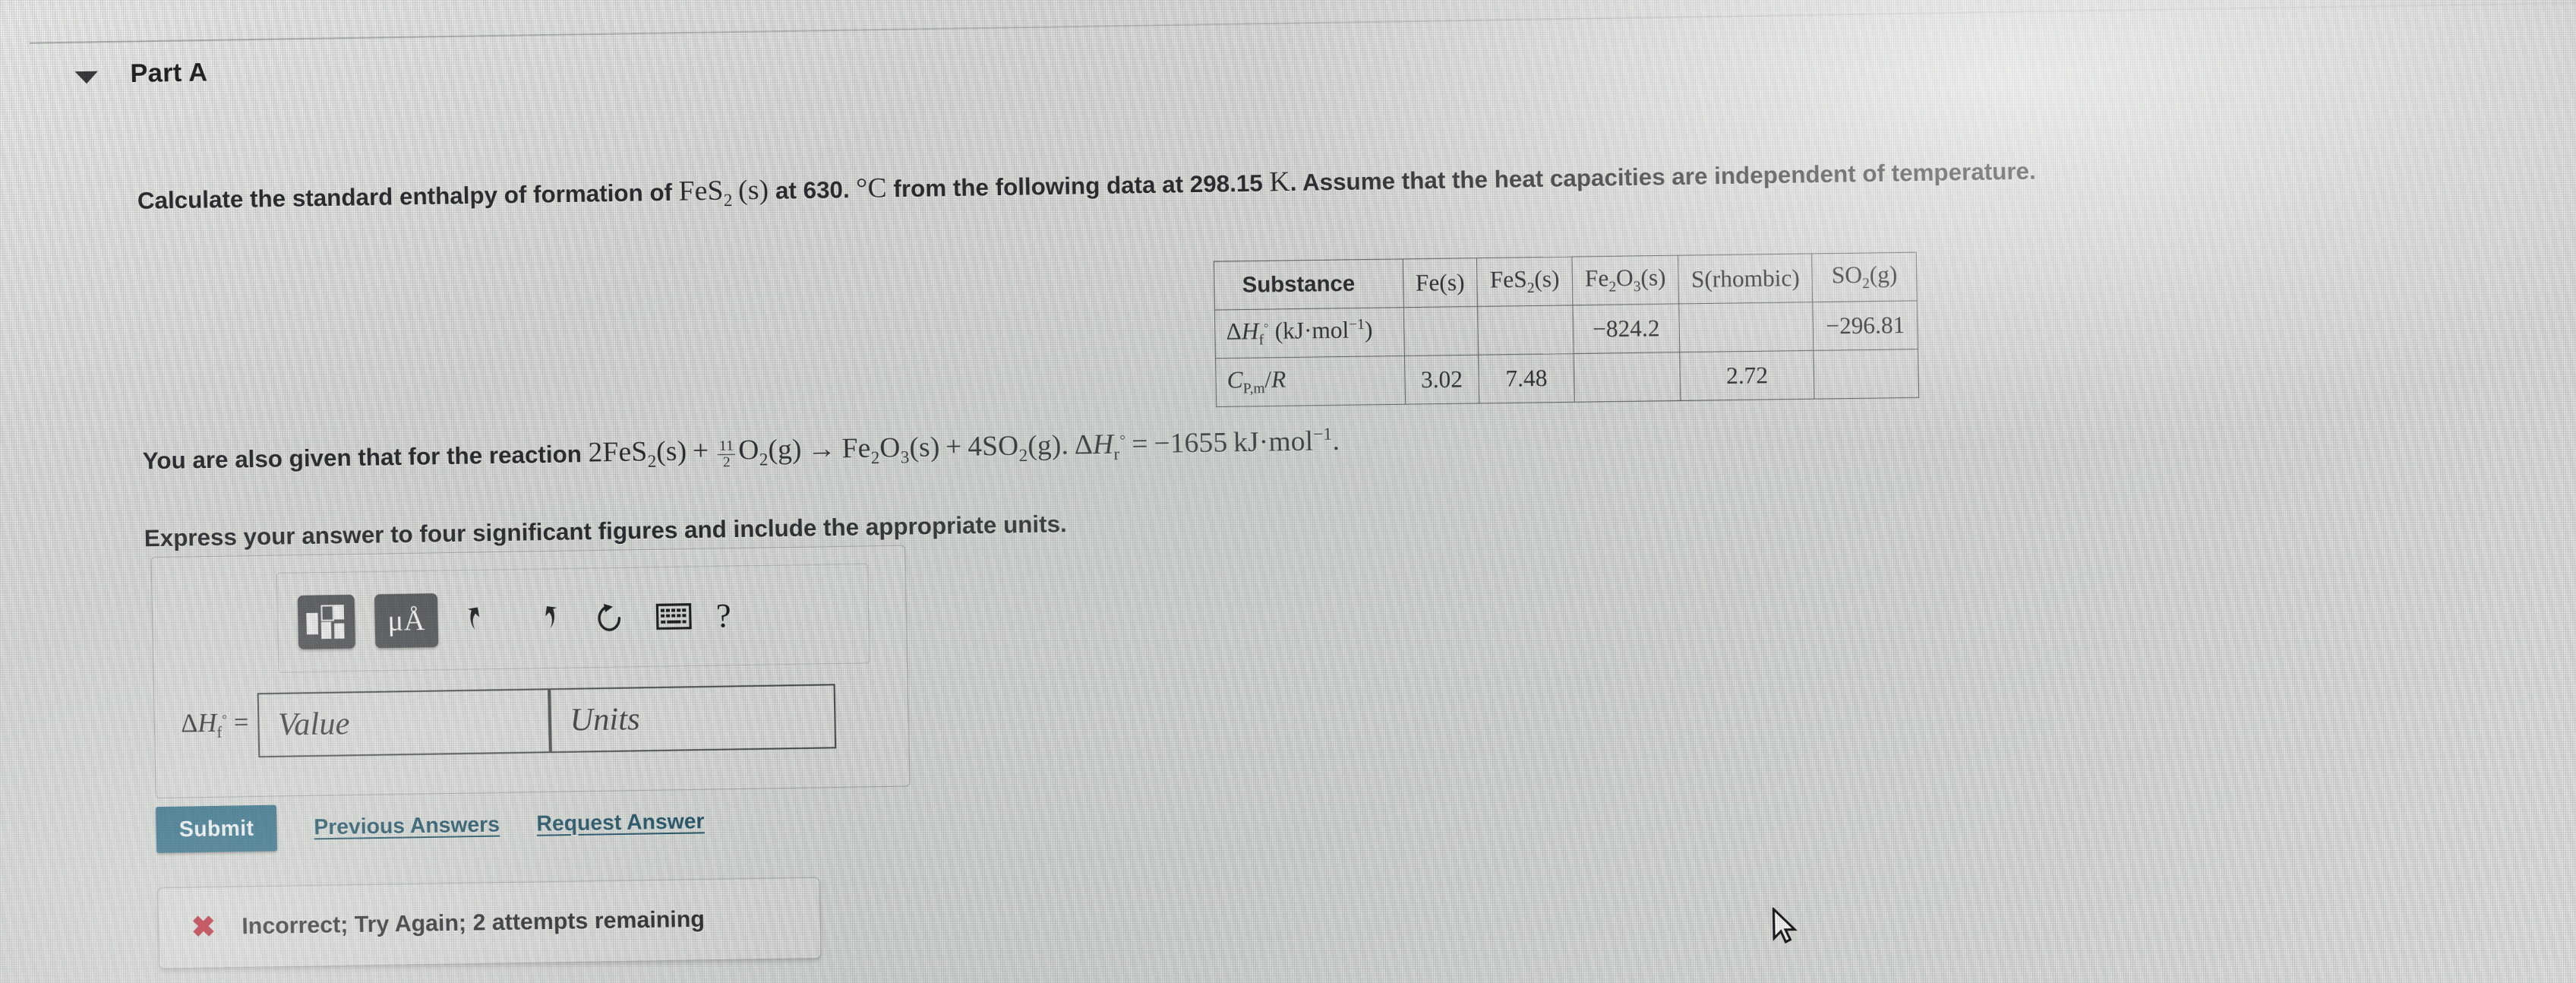 The width and height of the screenshot is (2576, 983). What do you see at coordinates (605, 719) in the screenshot?
I see `units-placeholder: Units` at bounding box center [605, 719].